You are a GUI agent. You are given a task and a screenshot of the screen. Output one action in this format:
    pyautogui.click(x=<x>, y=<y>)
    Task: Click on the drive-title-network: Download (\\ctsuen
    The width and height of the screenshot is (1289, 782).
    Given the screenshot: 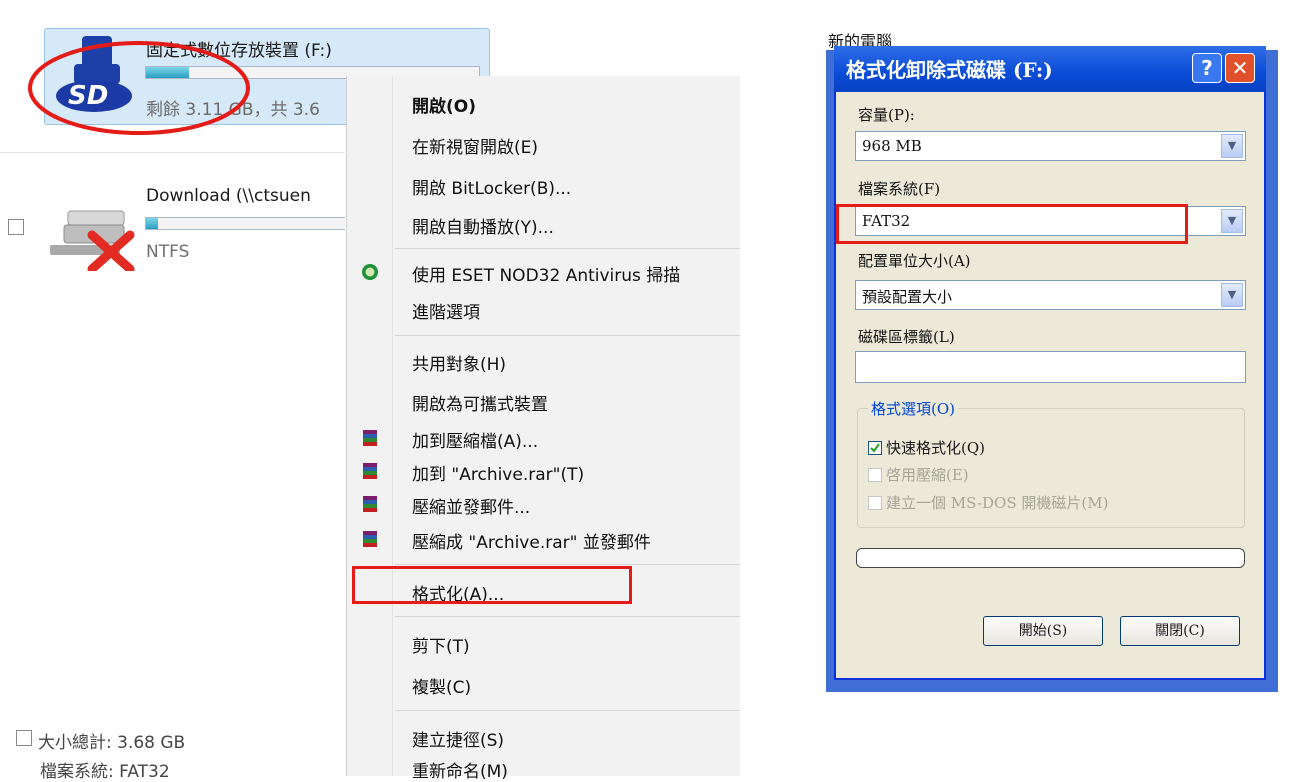 What is the action you would take?
    pyautogui.click(x=228, y=196)
    